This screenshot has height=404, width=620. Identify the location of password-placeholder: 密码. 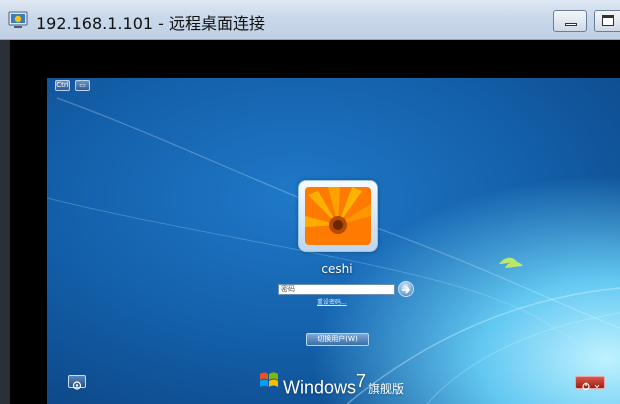
(288, 289).